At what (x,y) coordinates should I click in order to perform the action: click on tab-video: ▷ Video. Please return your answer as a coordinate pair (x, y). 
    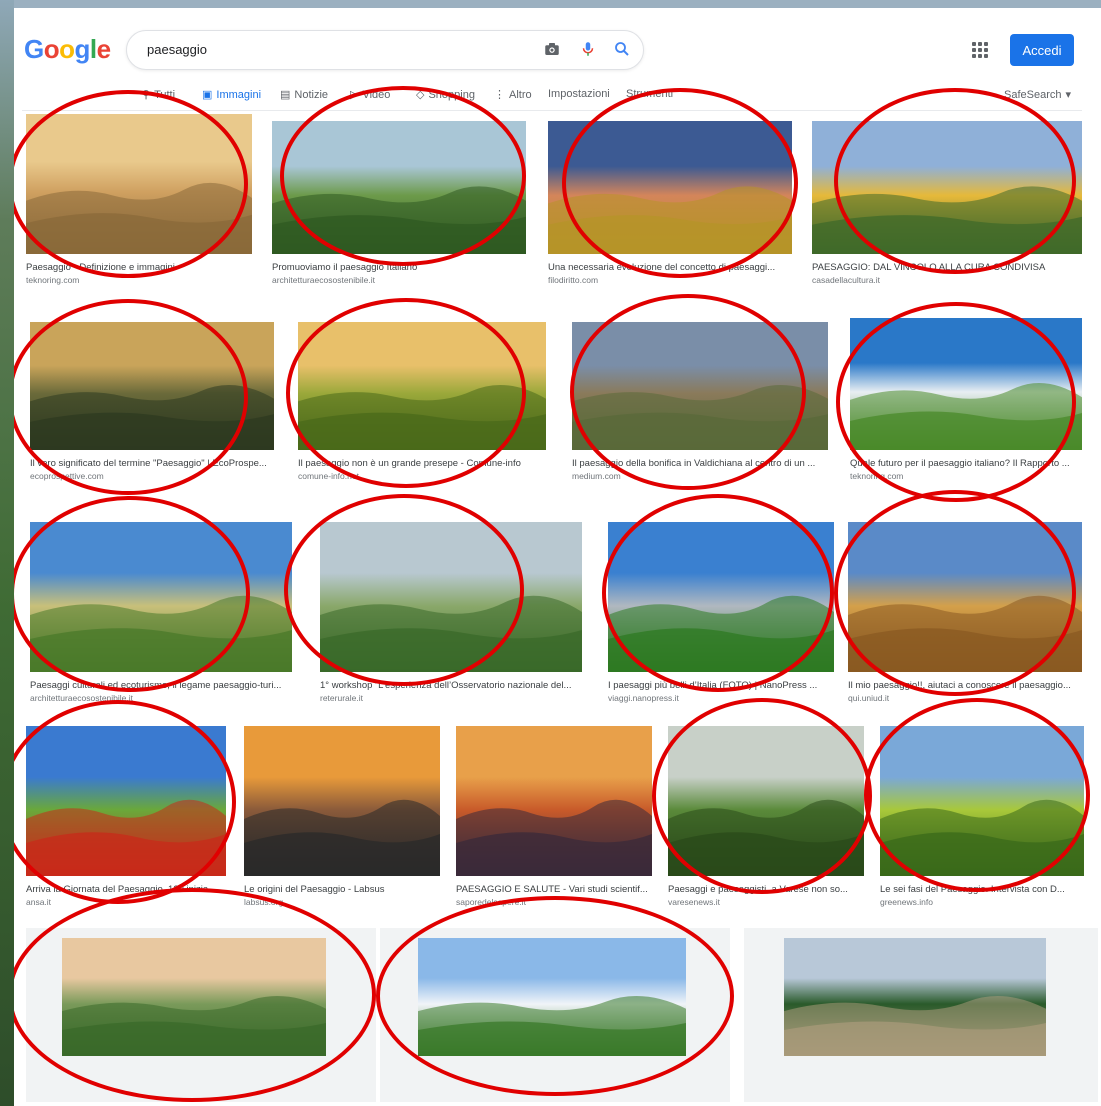
    Looking at the image, I should click on (370, 95).